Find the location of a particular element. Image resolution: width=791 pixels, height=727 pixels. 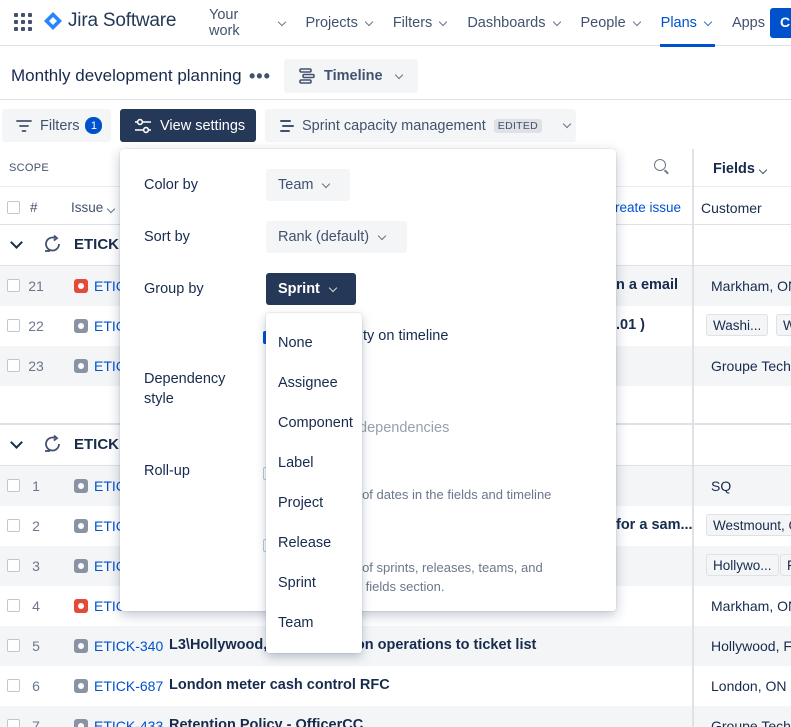

color-by-select: Team is located at coordinates (308, 185).